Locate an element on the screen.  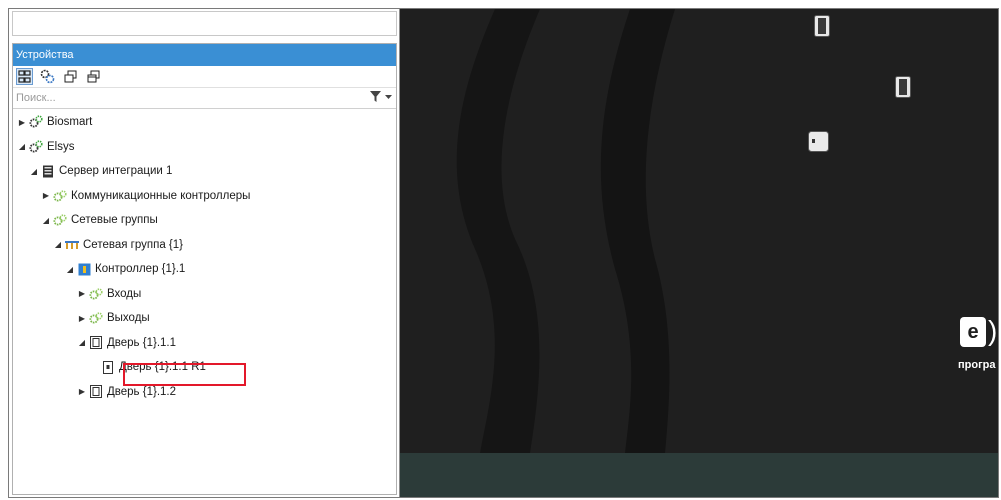
tree-node: ▶ Выходы is located at coordinates (113, 318).